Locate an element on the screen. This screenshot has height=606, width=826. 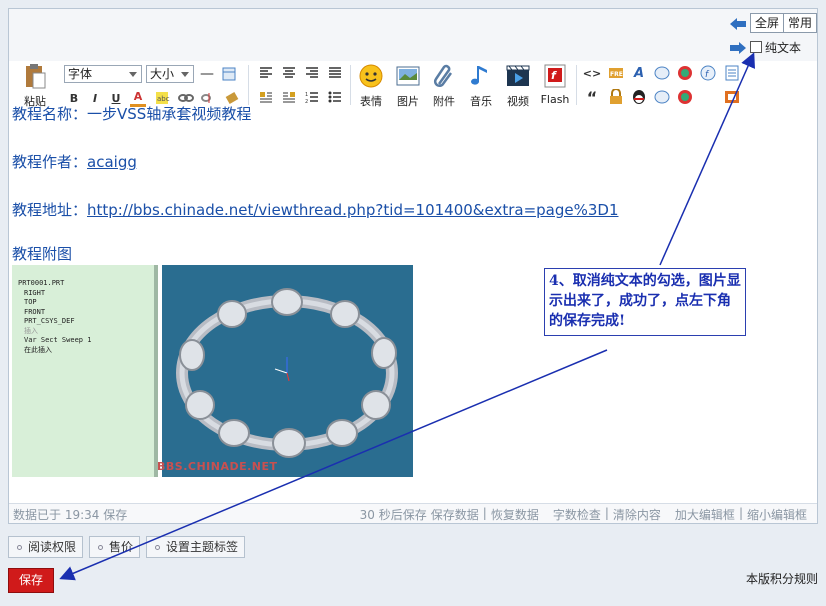
restore-data-link: 恢复数据 is located at coordinates (515, 514).